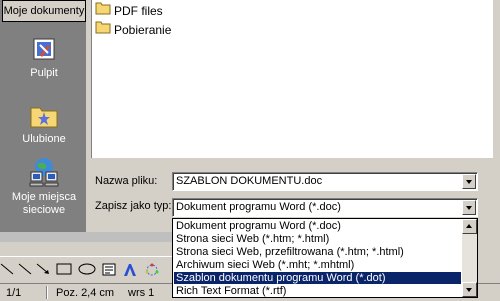  I want to click on place-my-documents-label: Moje dokumenty, so click(44, 11).